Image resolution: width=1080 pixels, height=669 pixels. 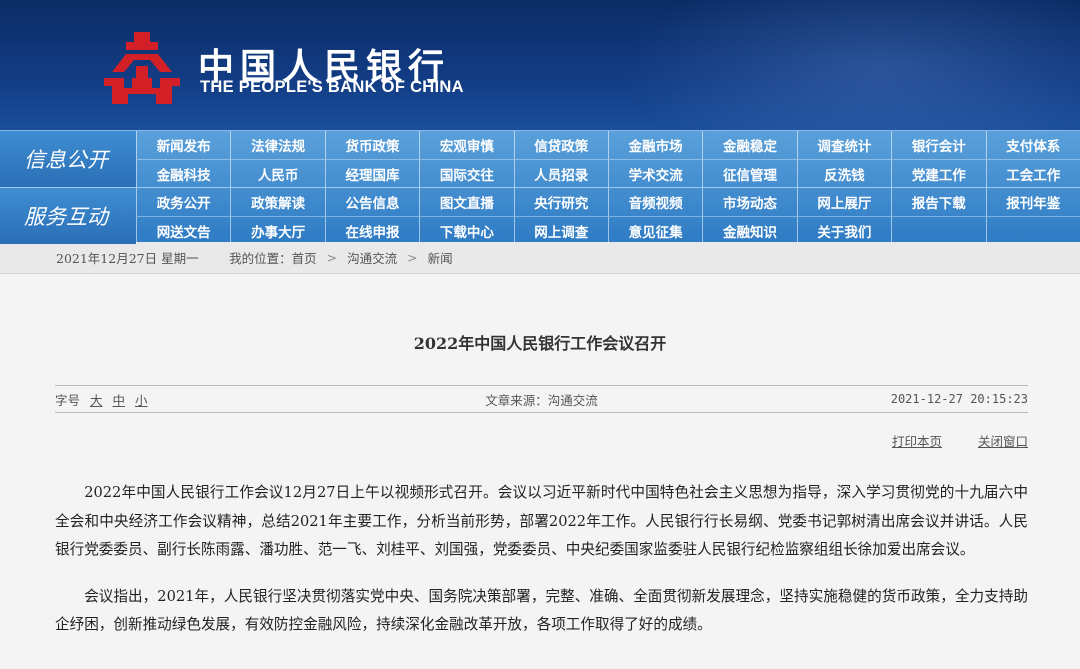 What do you see at coordinates (141, 400) in the screenshot?
I see `font-small-link: 小` at bounding box center [141, 400].